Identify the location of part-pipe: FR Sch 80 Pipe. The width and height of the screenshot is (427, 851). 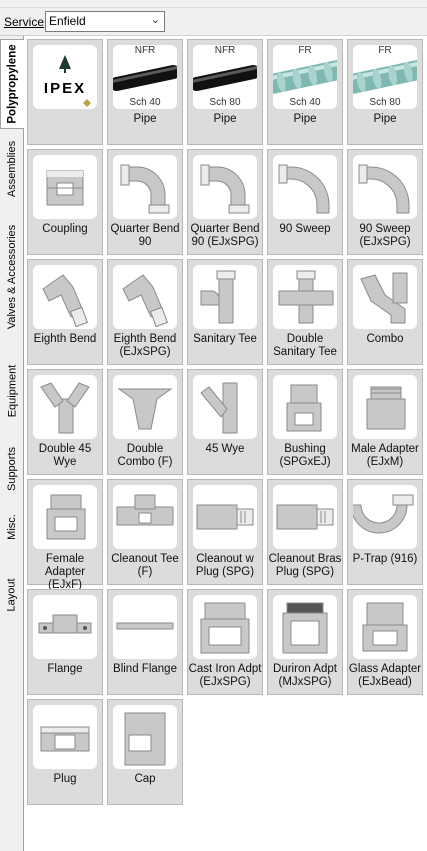
(385, 92).